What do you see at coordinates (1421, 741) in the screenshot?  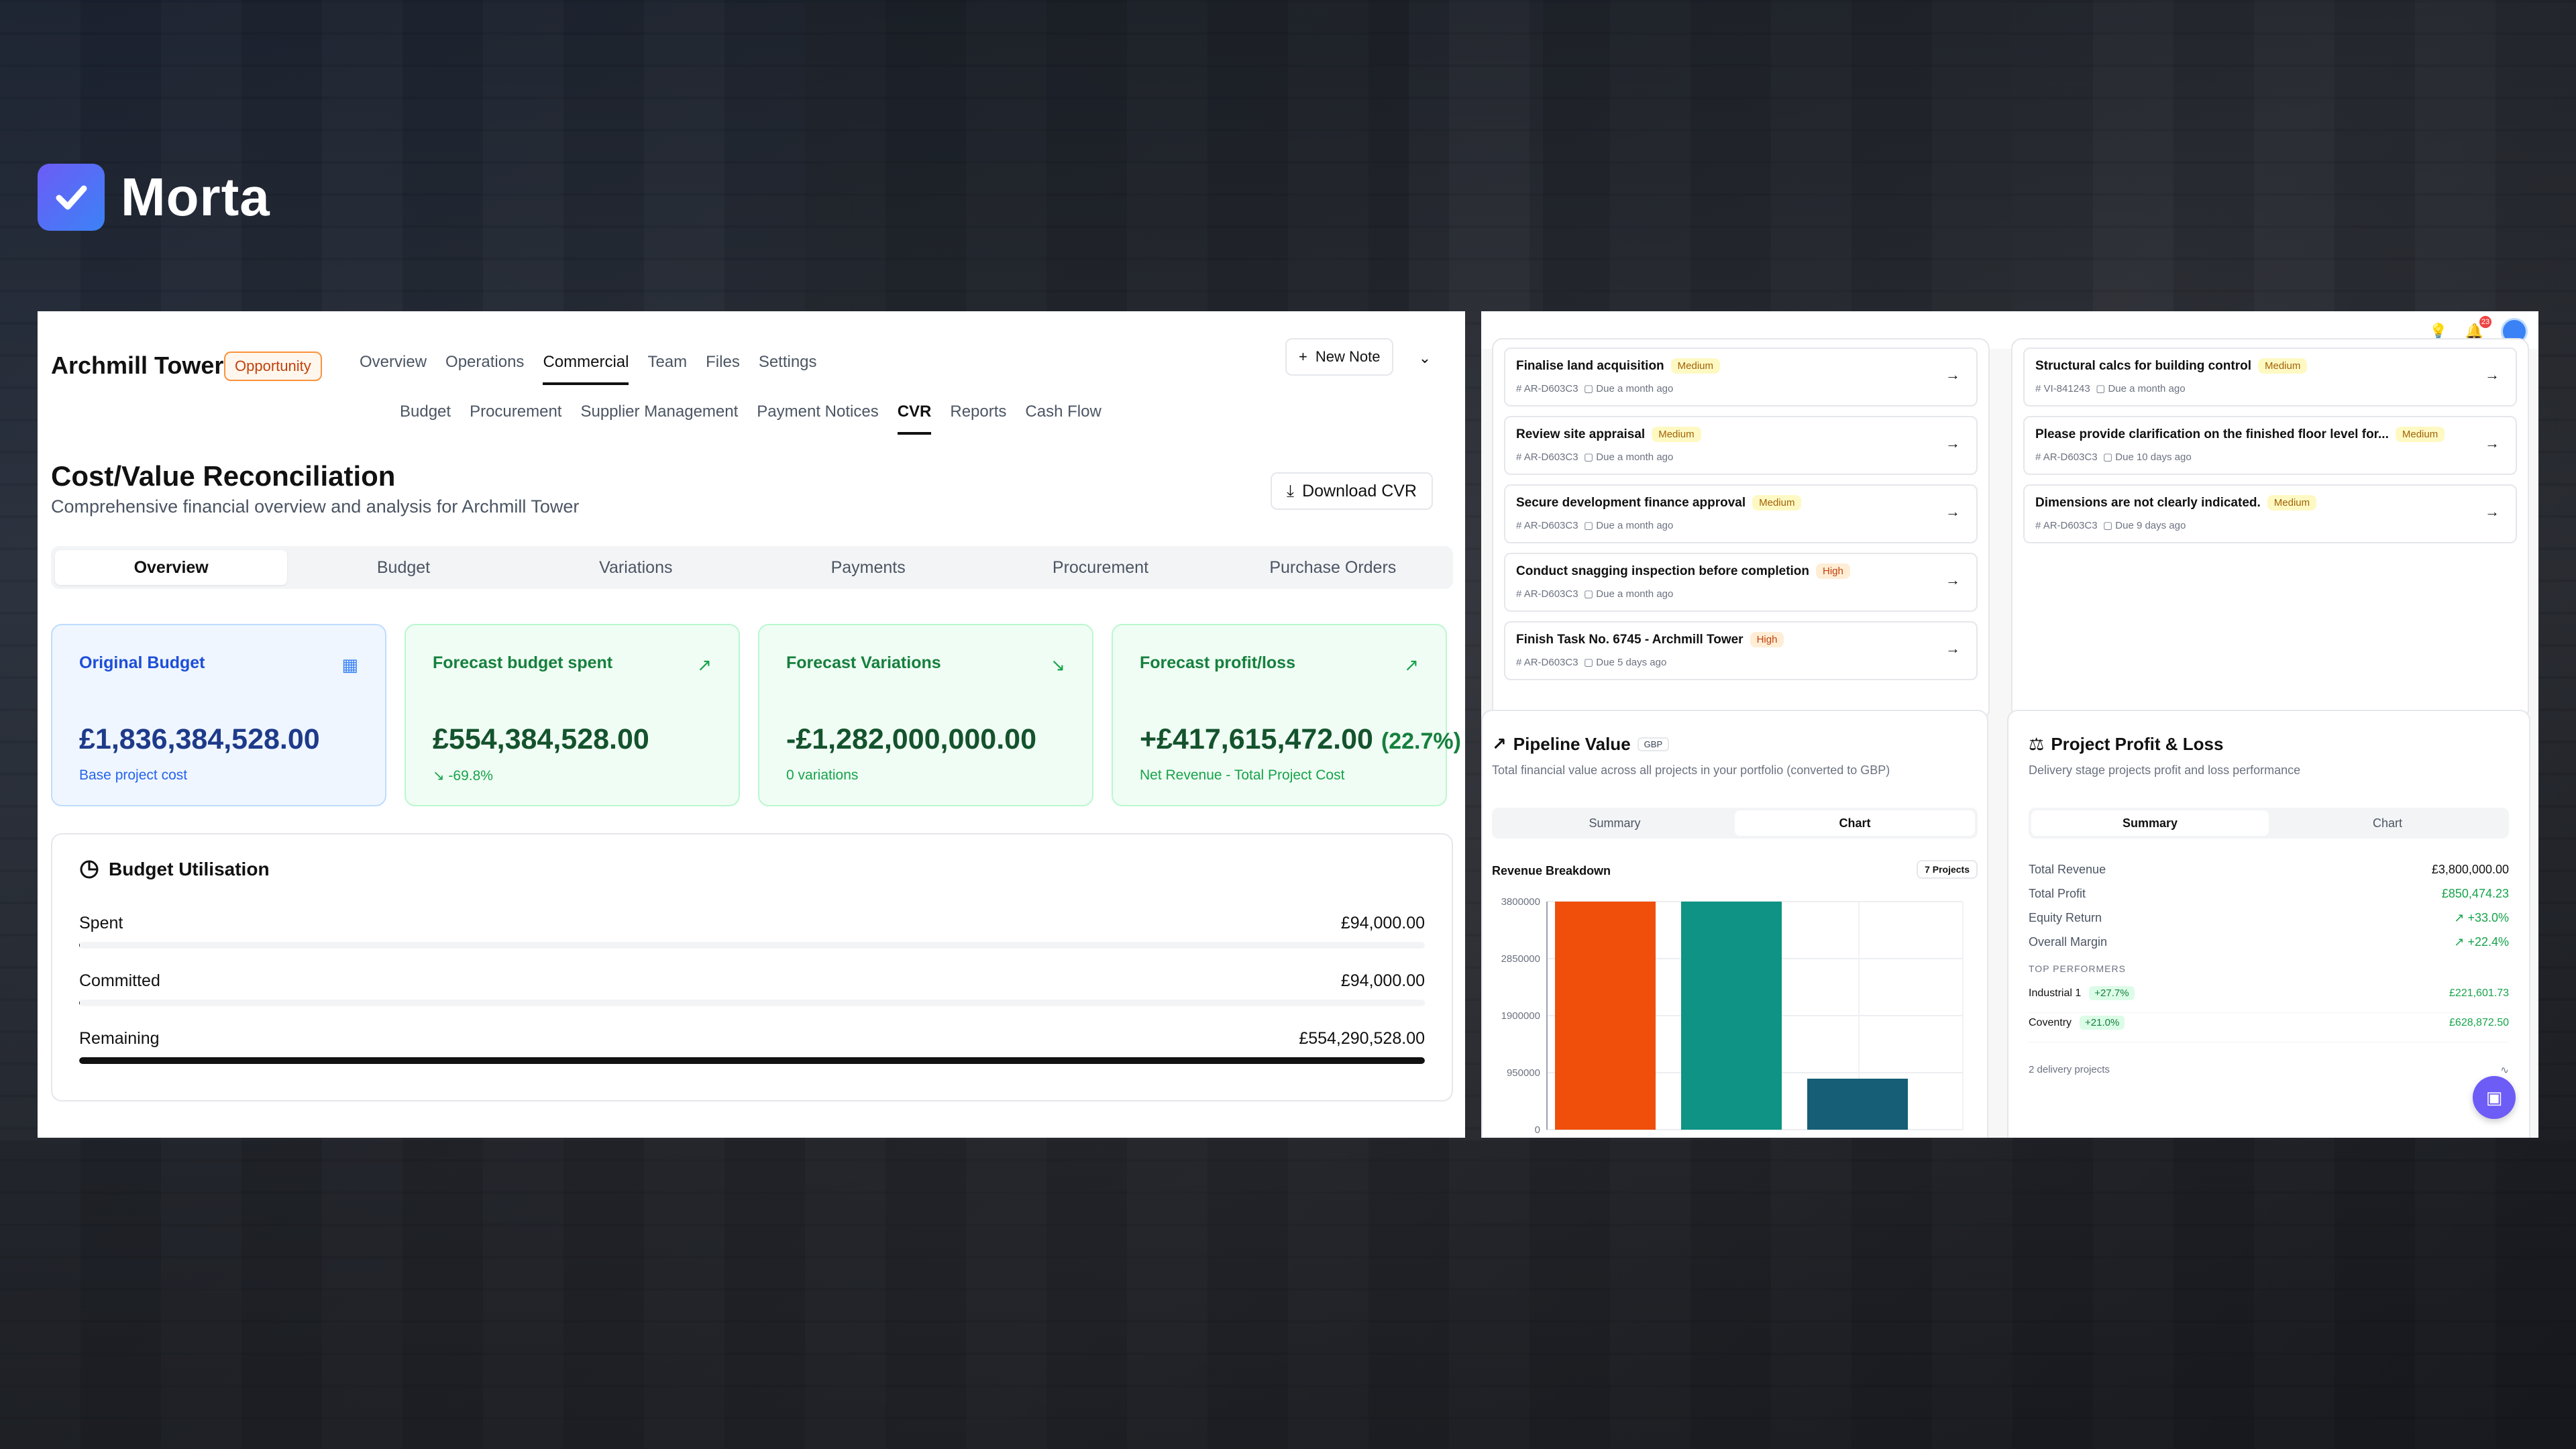 I see `card-value-percent: (22.7%)` at bounding box center [1421, 741].